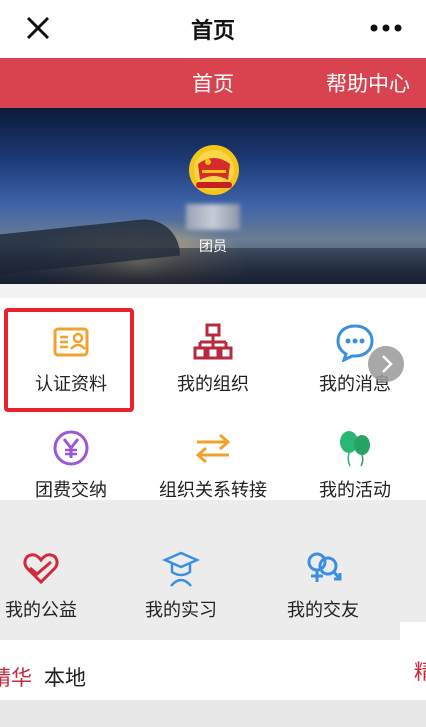 The width and height of the screenshot is (426, 727). Describe the element at coordinates (323, 610) in the screenshot. I see `service-item-label: 我的交友` at that location.